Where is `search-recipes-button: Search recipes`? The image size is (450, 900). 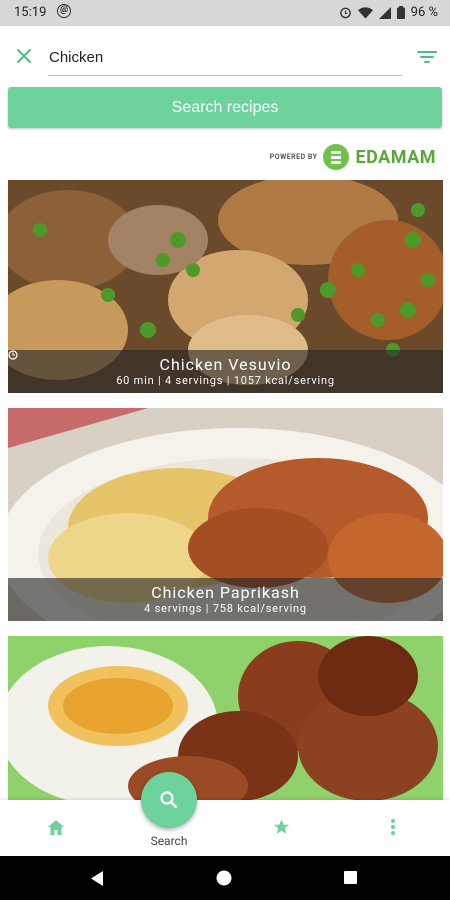
search-recipes-button: Search recipes is located at coordinates (225, 107).